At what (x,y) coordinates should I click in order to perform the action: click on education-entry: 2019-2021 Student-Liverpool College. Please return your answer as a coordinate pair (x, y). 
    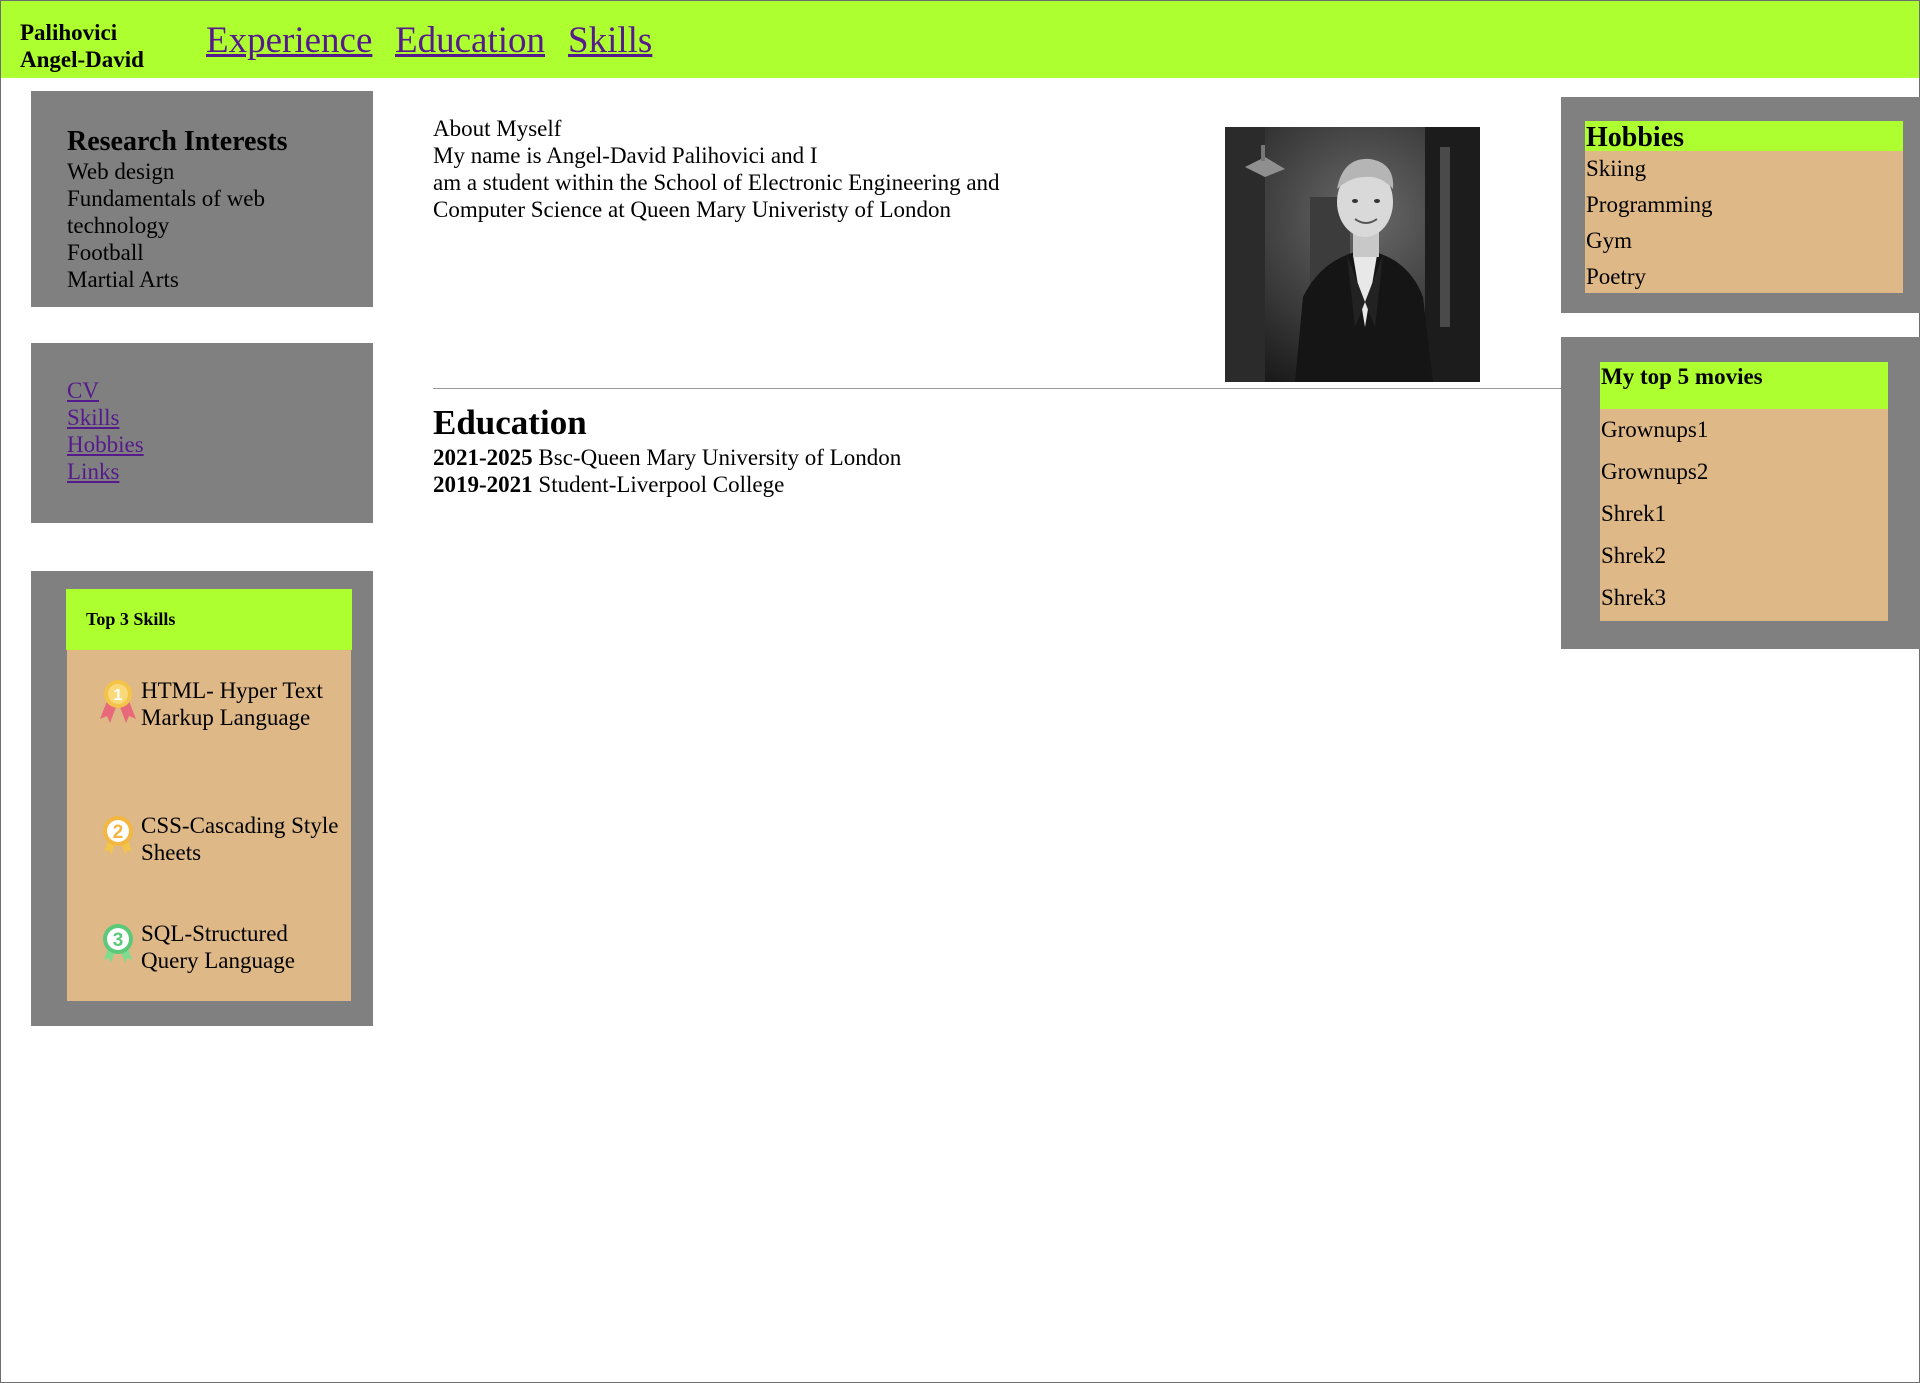
    Looking at the image, I should click on (667, 484).